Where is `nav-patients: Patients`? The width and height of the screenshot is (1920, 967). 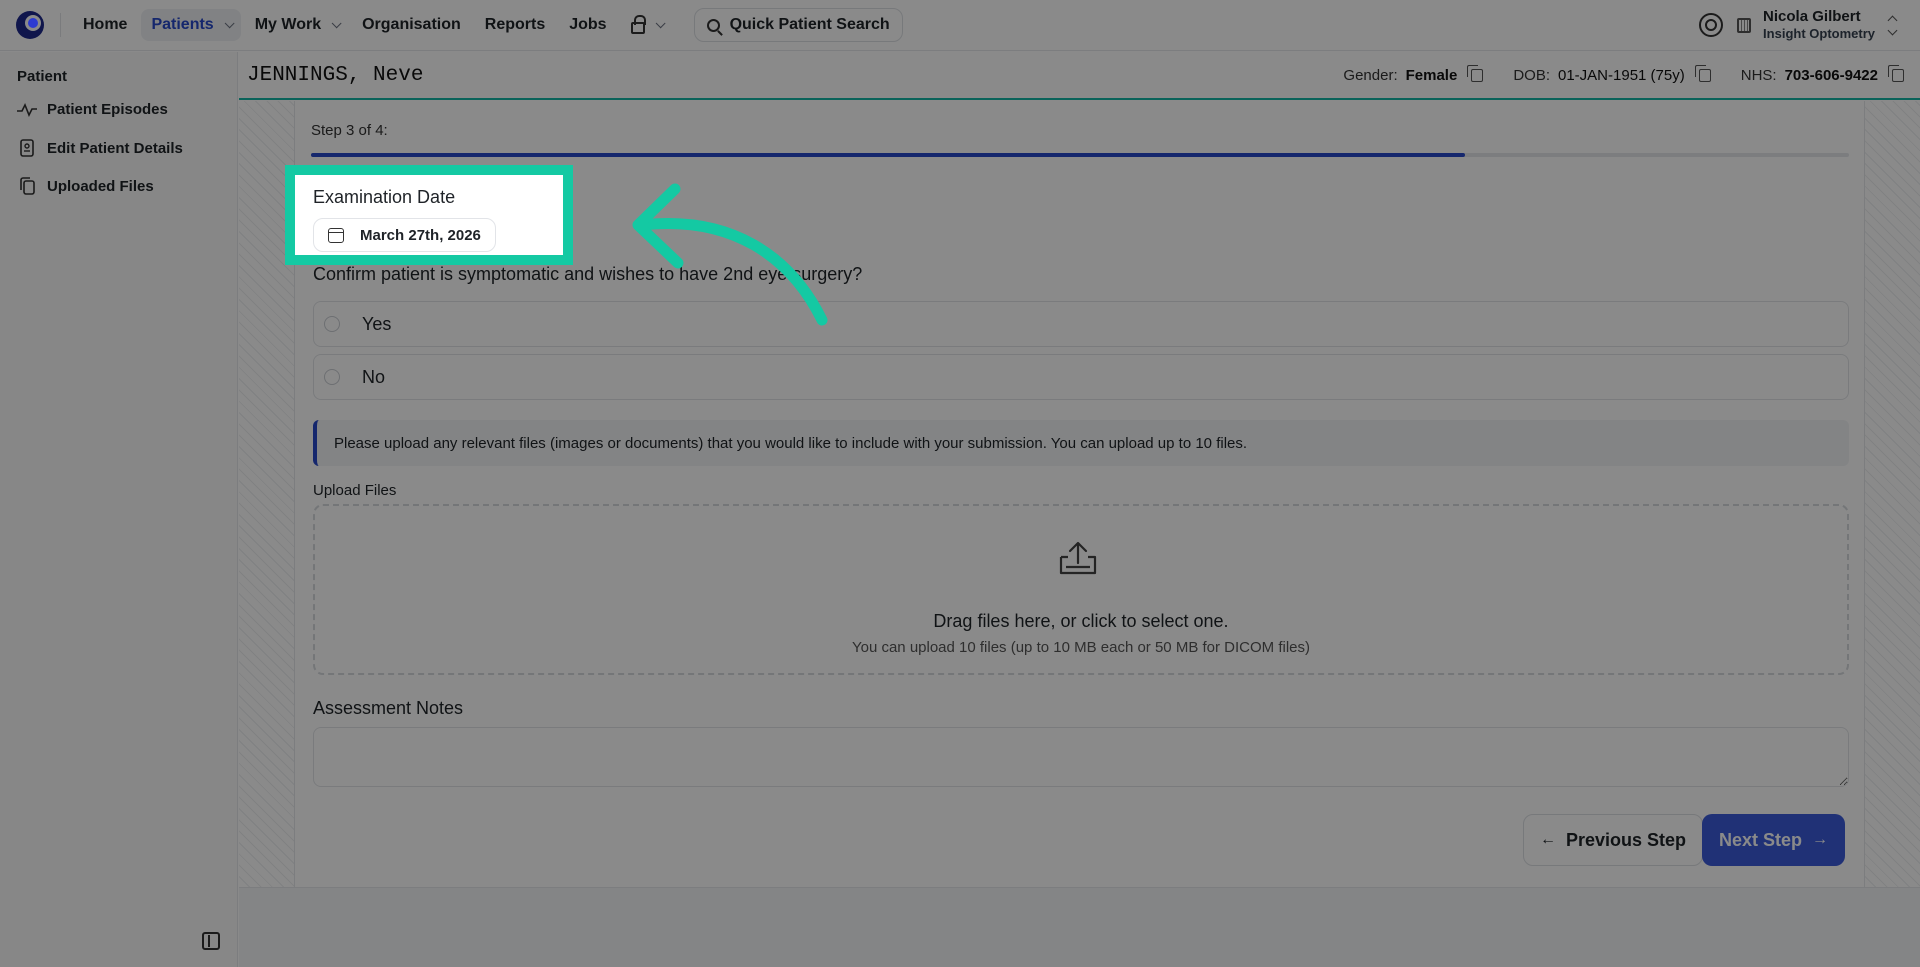
nav-patients: Patients is located at coordinates (191, 25).